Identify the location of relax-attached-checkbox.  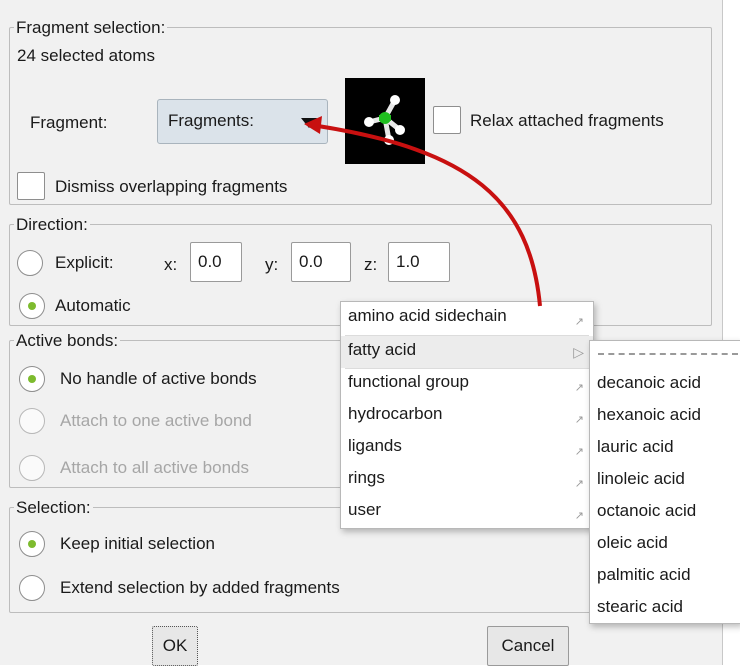
(447, 120).